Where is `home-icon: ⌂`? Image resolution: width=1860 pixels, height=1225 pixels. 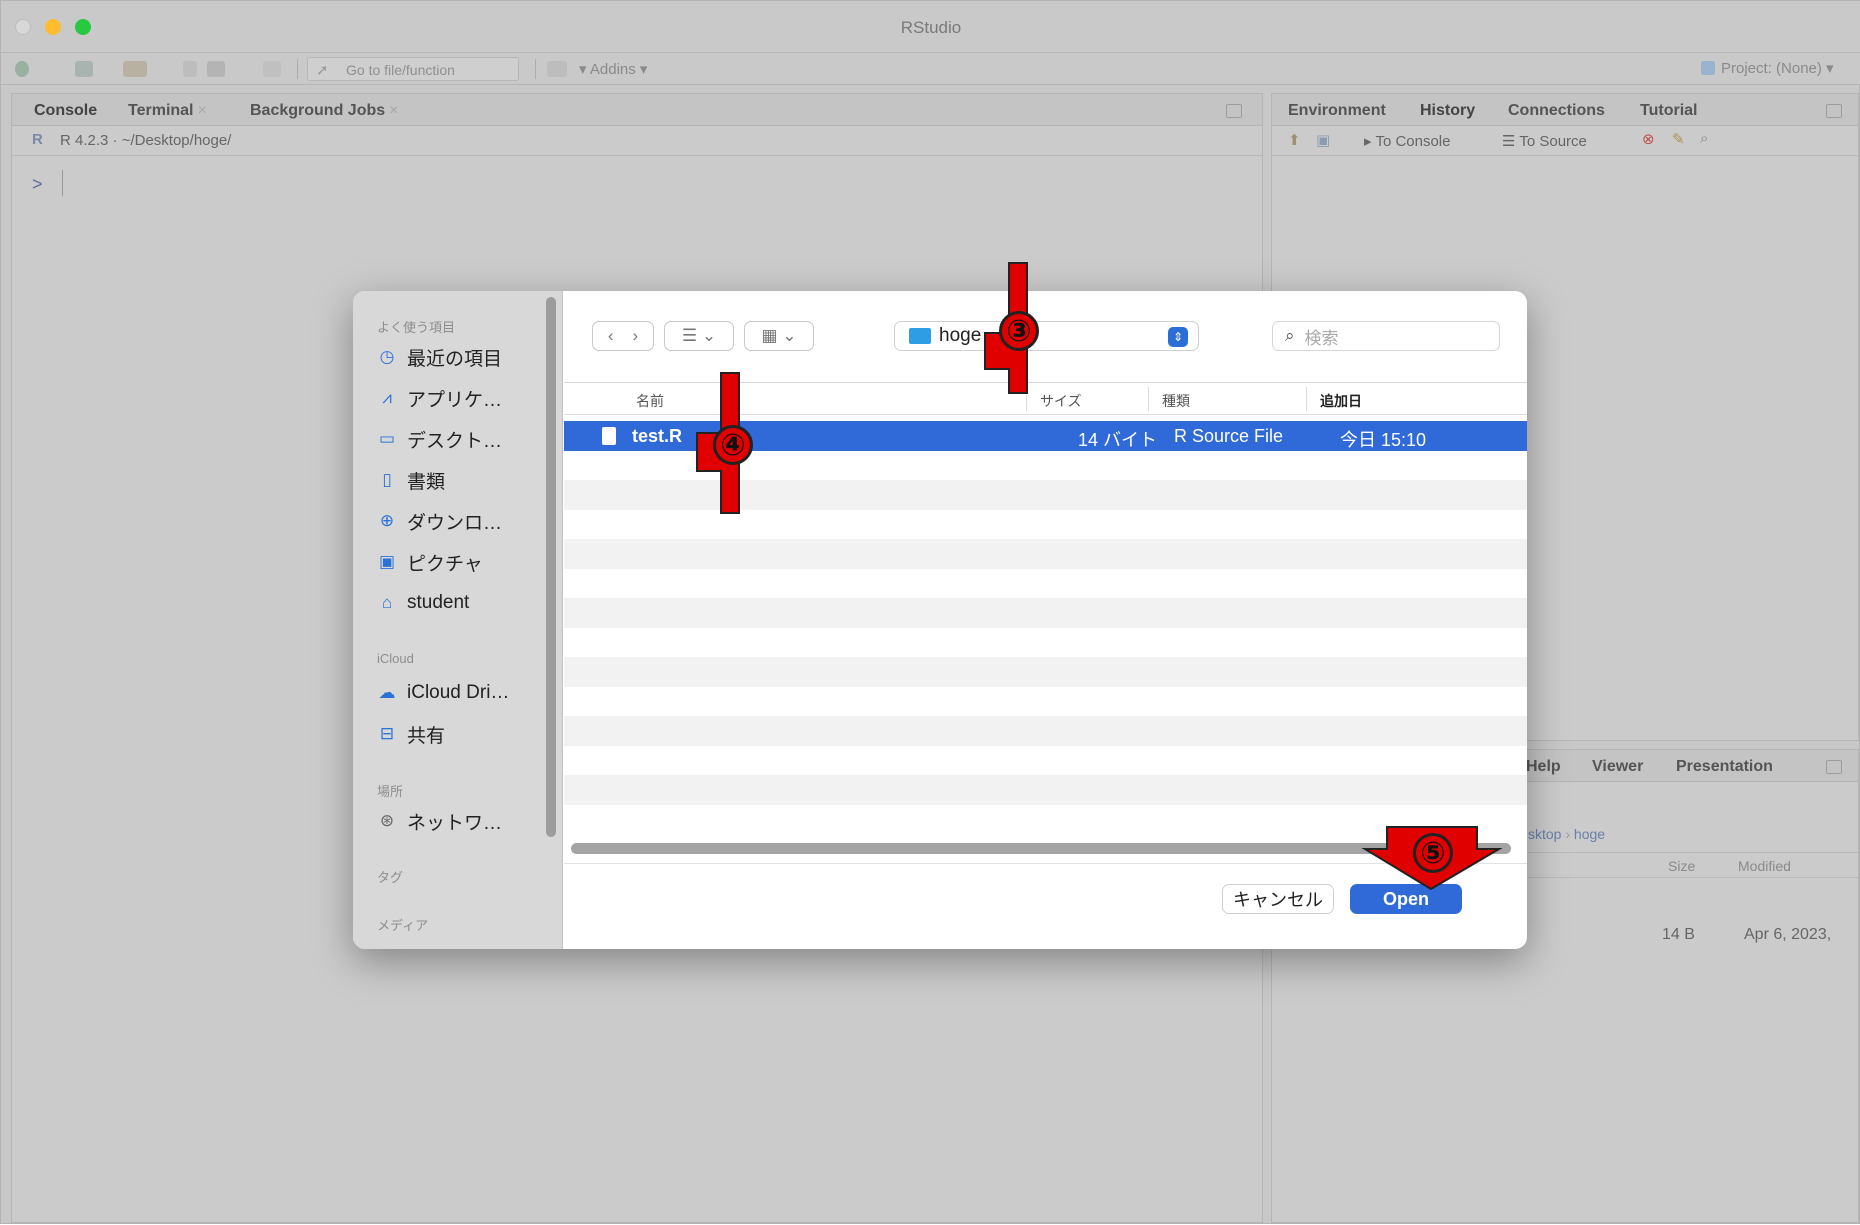 home-icon: ⌂ is located at coordinates (387, 602).